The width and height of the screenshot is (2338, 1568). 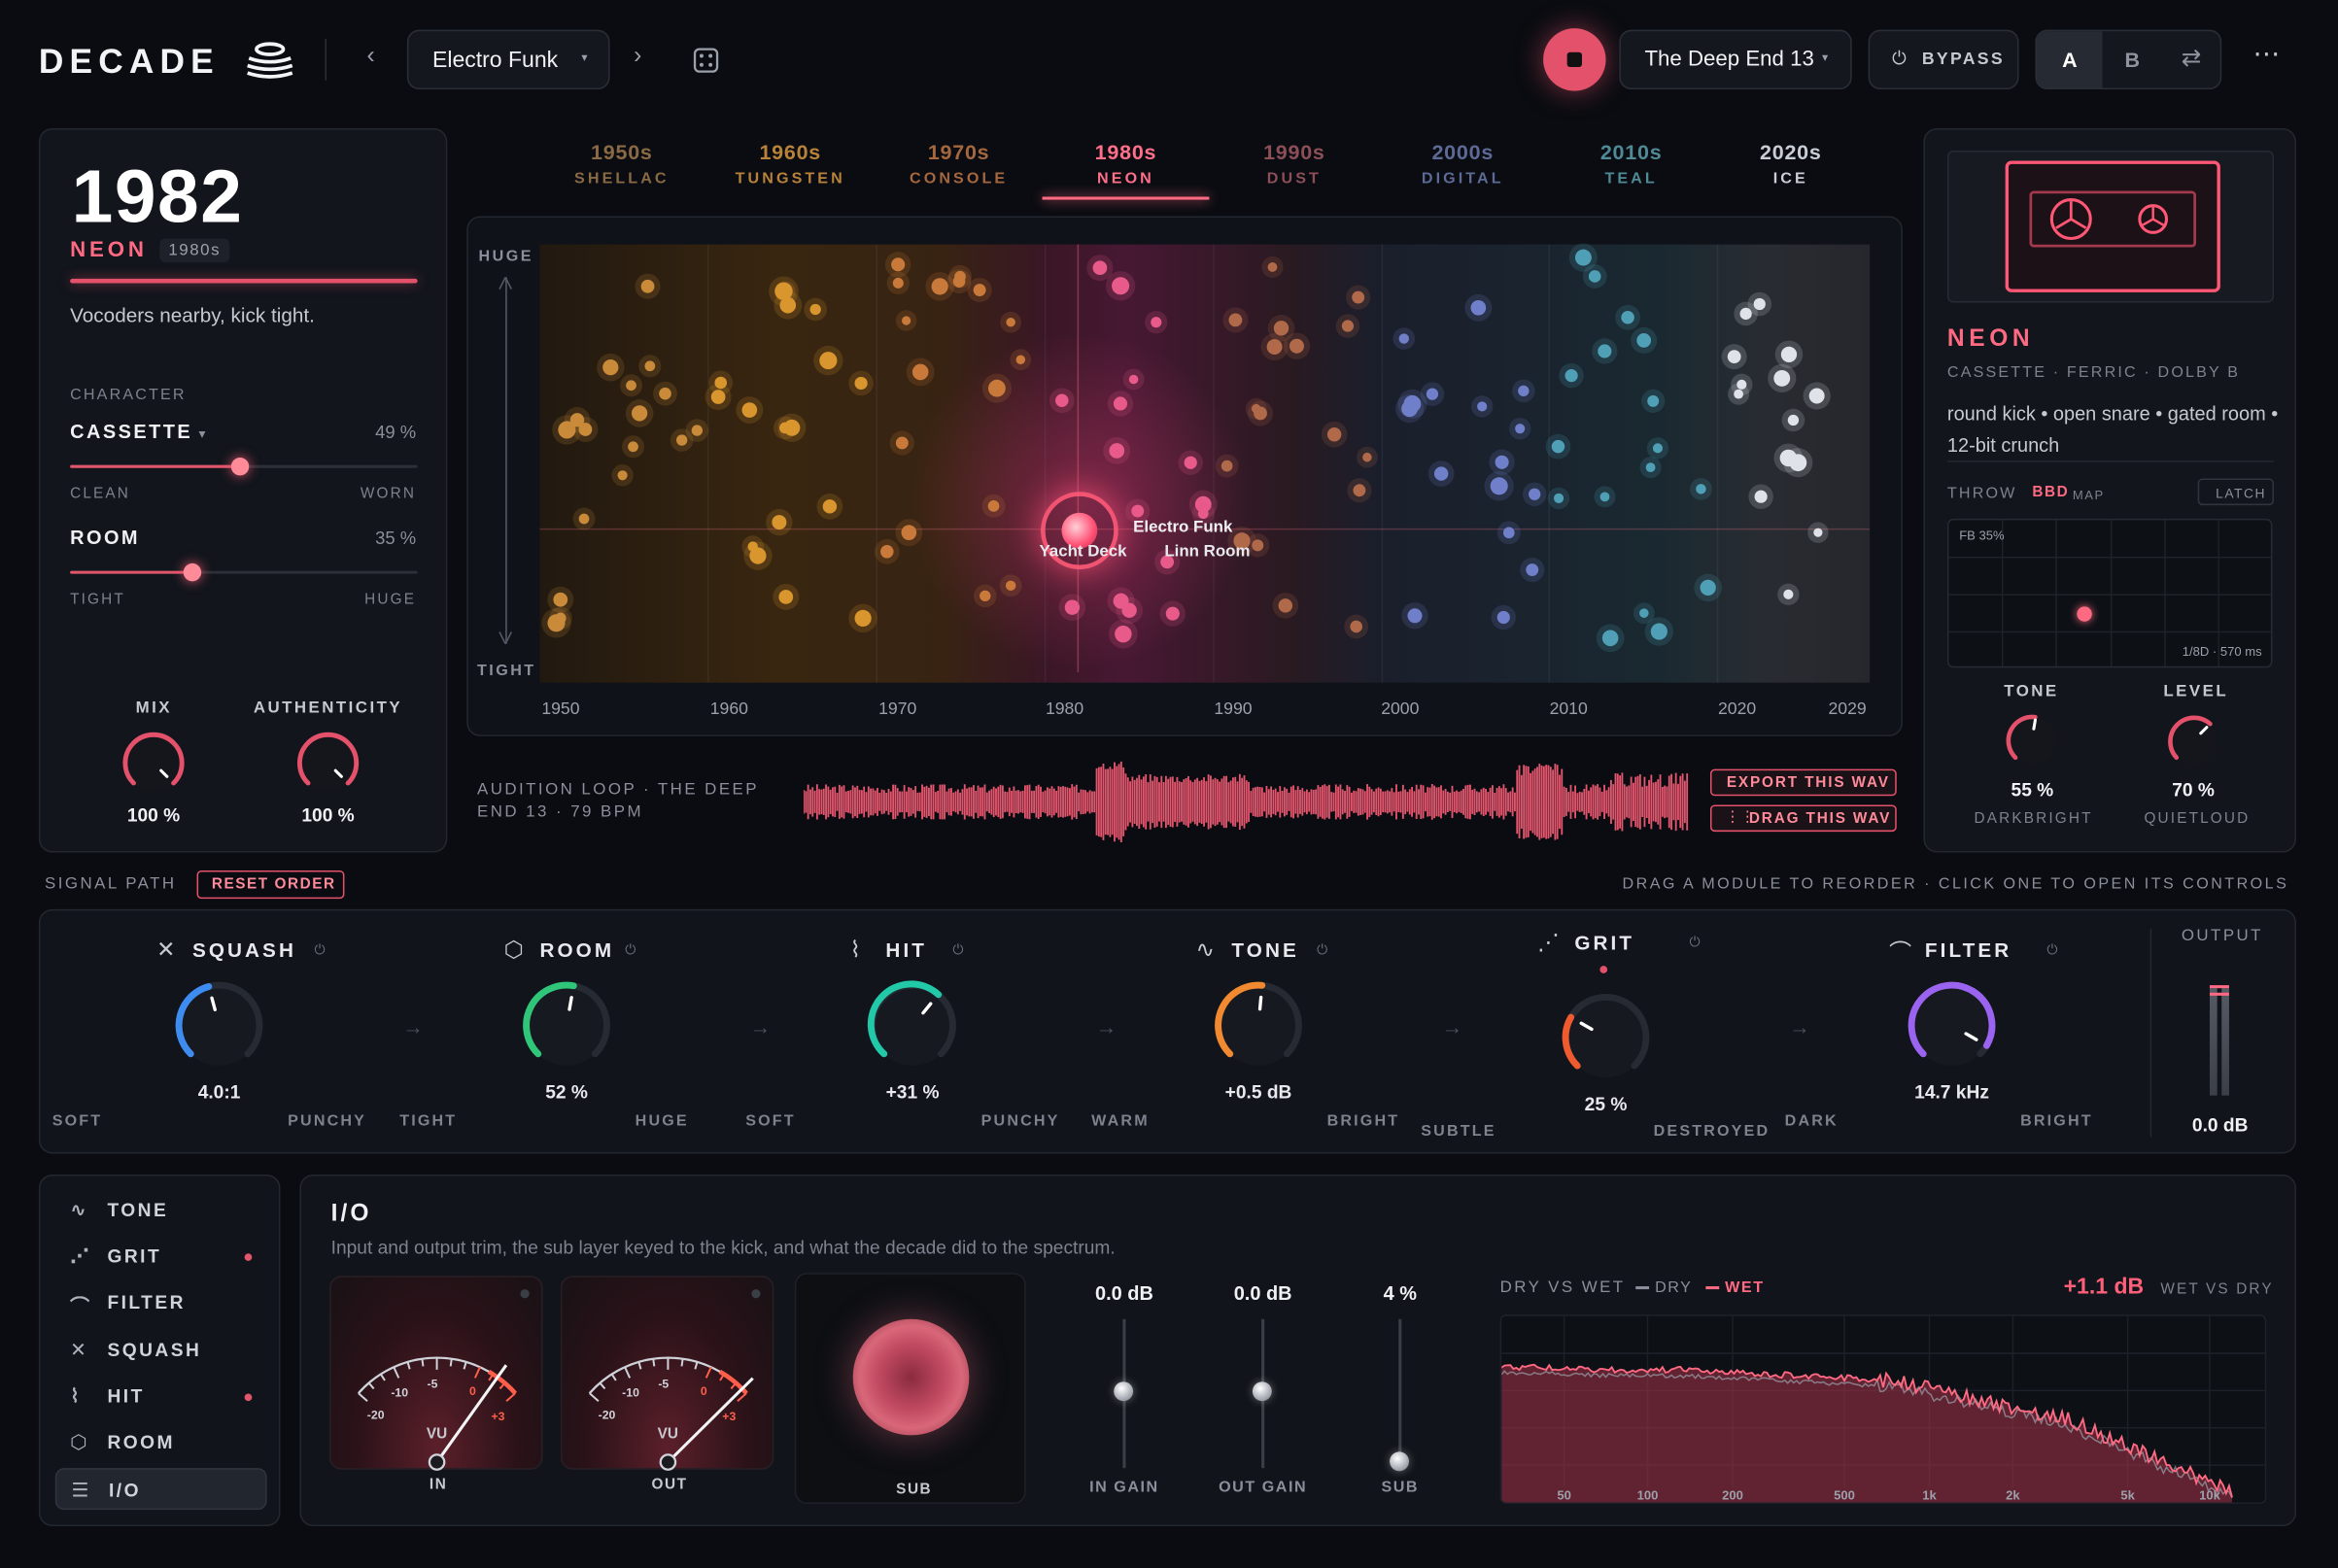 What do you see at coordinates (2109, 593) in the screenshot?
I see `throw-pad: FB 35% 1/8D · 570 ms` at bounding box center [2109, 593].